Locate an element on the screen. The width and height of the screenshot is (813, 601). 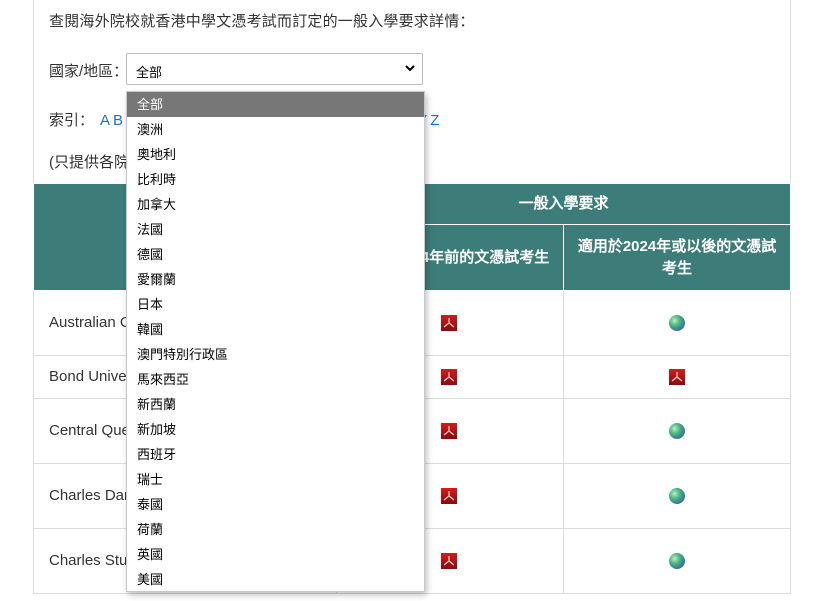
country-option: 澳門特別行政區 is located at coordinates (275, 354).